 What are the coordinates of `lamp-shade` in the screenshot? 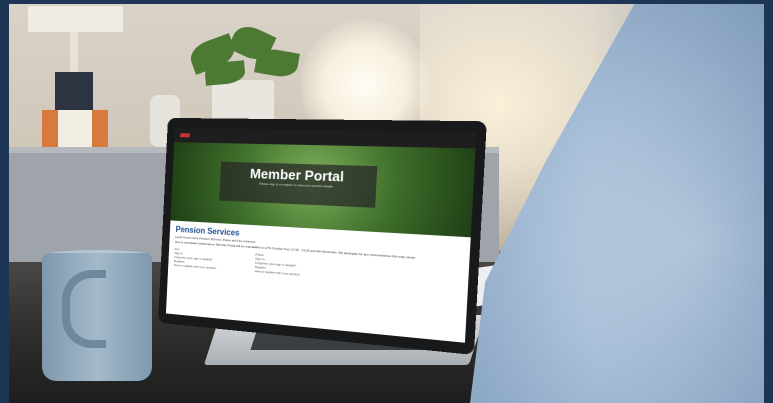 It's located at (75, 19).